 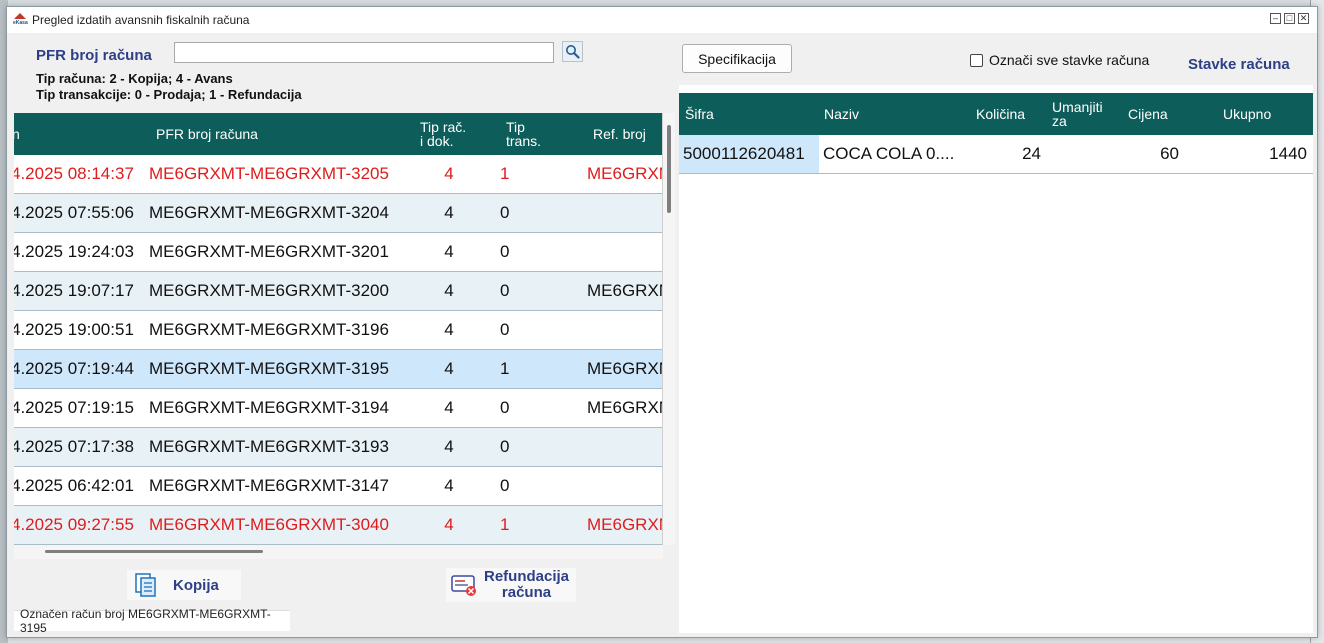 I want to click on cell-date: 4.2025 07:19:44, so click(x=74, y=368).